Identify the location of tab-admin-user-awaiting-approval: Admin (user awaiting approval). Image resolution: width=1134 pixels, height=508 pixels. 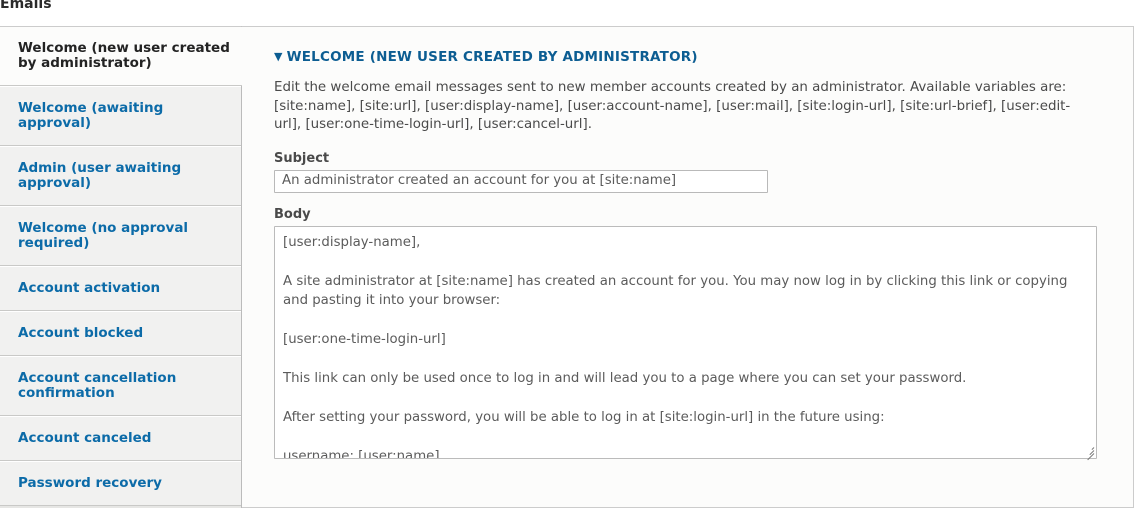
(120, 176).